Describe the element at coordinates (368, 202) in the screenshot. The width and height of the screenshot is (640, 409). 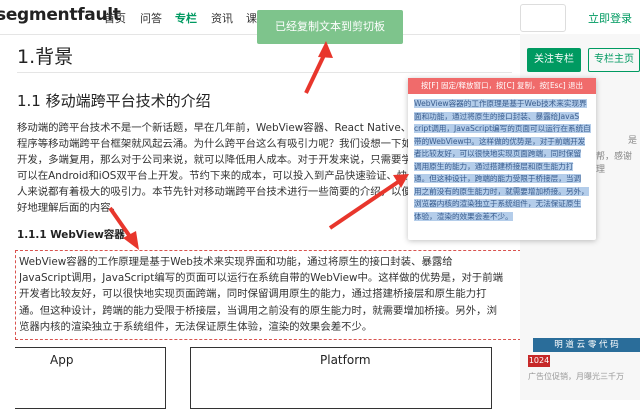
I see `arrow-to-popup` at that location.